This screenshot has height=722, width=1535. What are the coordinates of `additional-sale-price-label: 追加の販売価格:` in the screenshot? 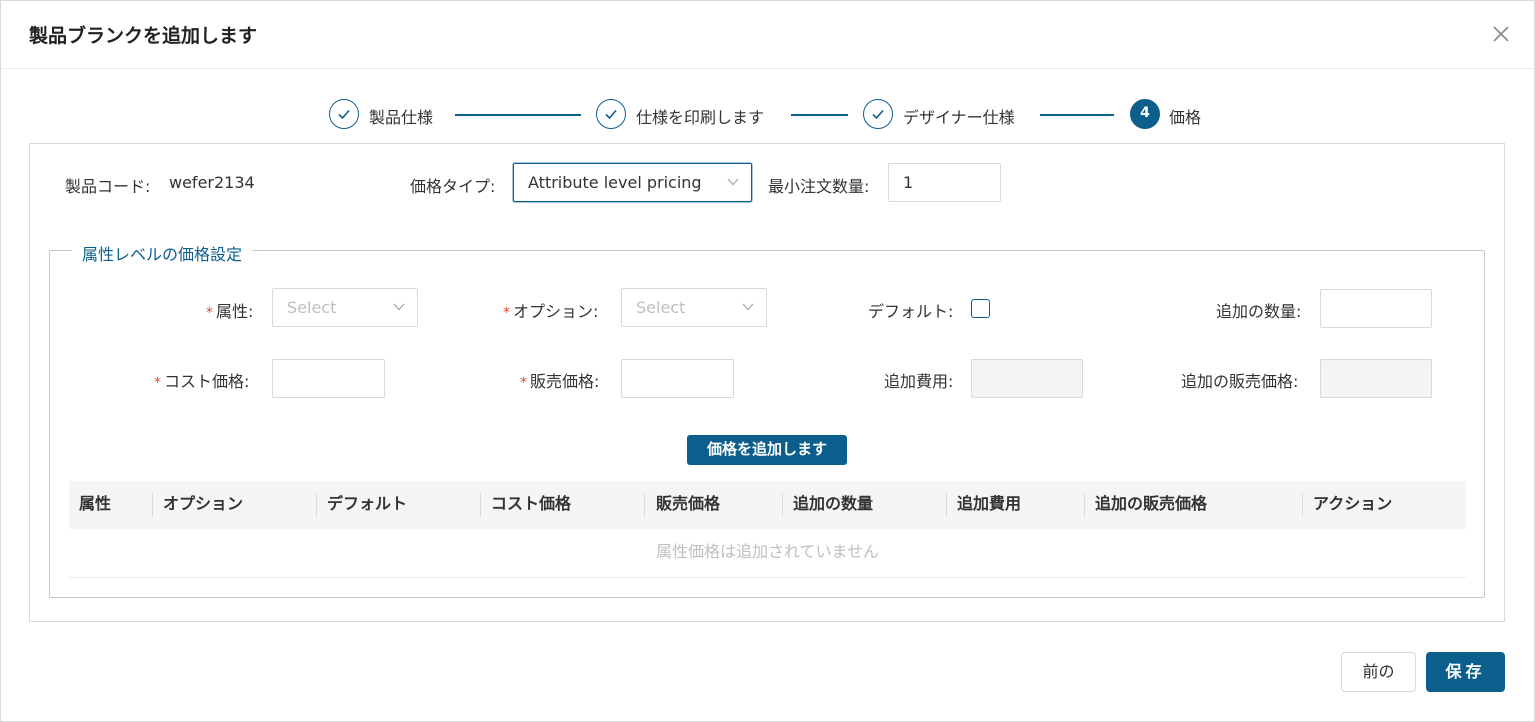 It's located at (1240, 381).